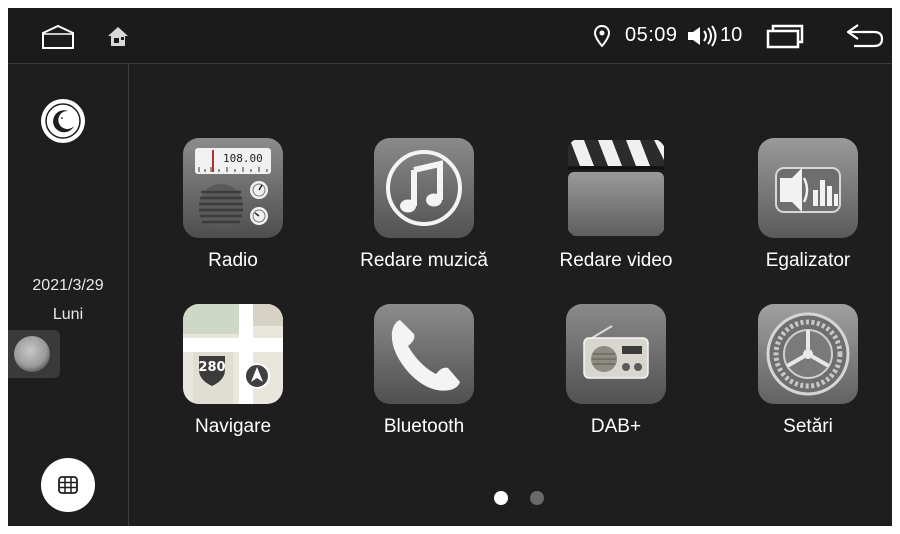  I want to click on app-label: DAB+, so click(616, 426).